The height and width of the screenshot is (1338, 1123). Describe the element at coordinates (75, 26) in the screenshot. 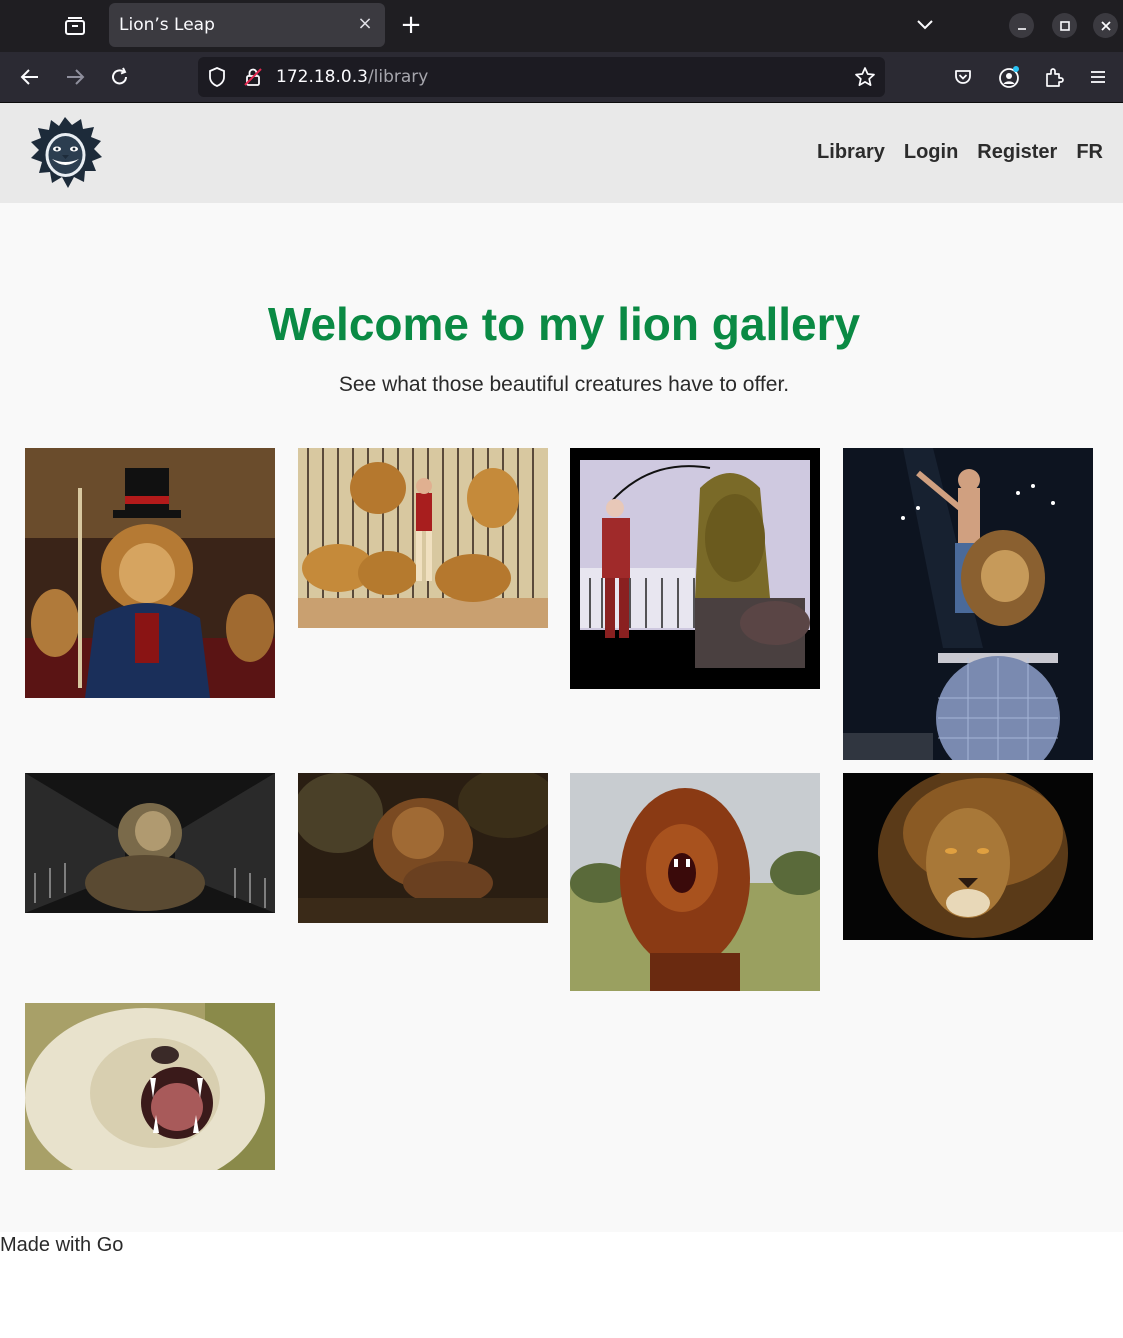

I see `tab-list-icon` at that location.